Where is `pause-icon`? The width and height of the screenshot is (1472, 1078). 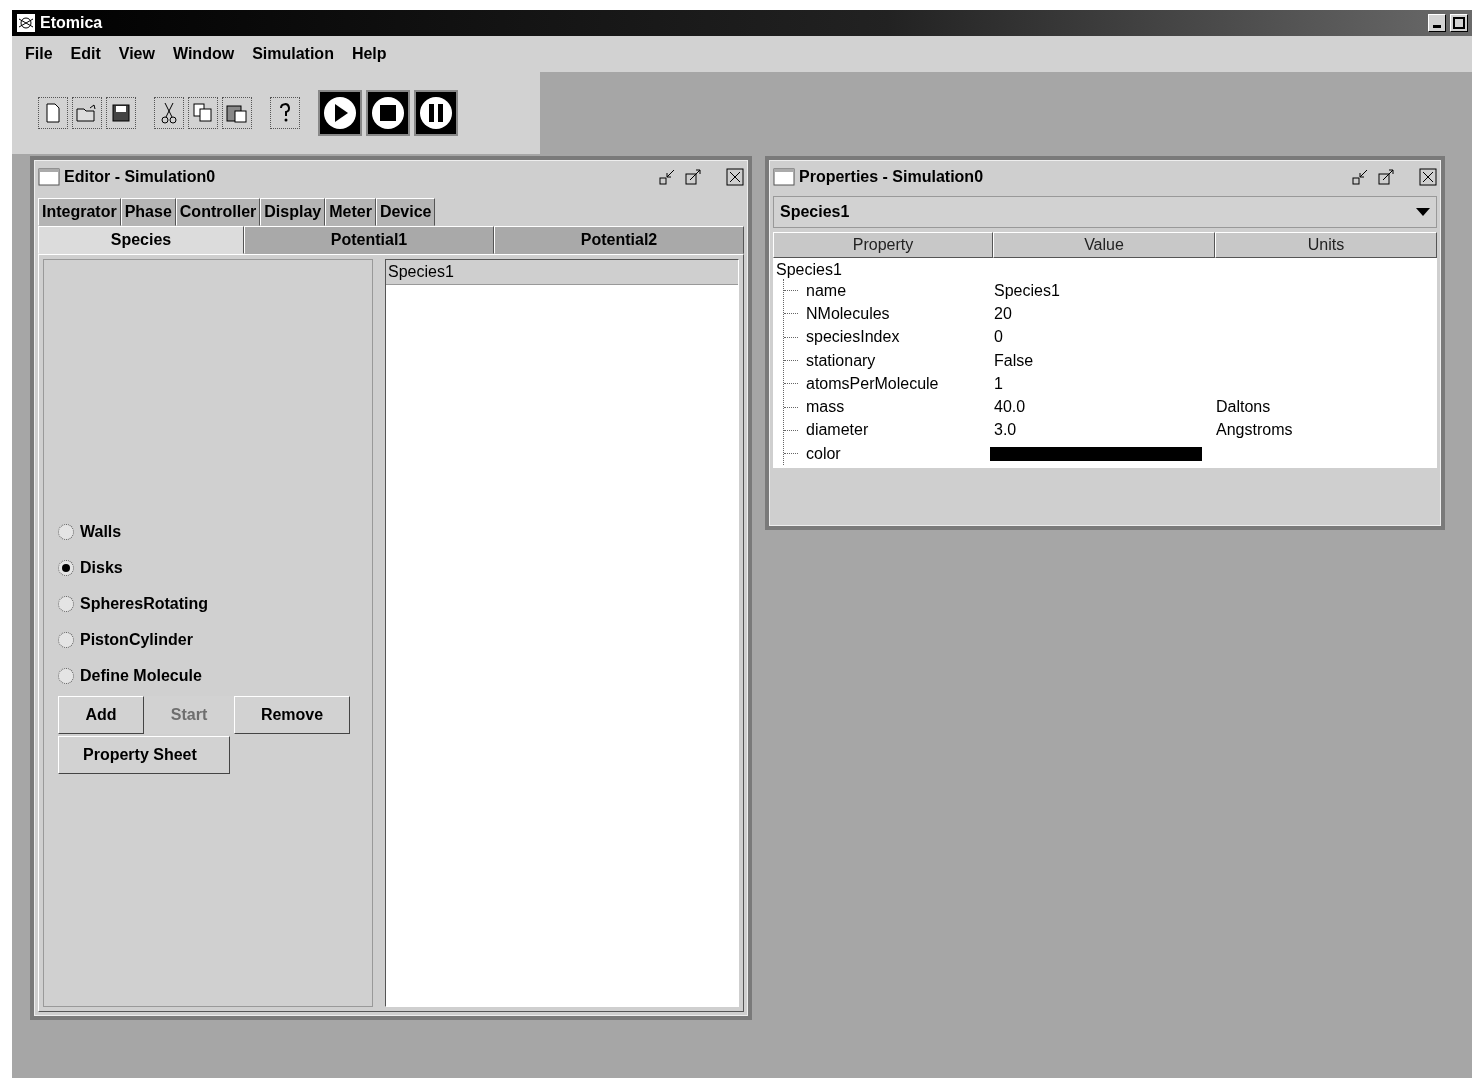
pause-icon is located at coordinates (436, 113).